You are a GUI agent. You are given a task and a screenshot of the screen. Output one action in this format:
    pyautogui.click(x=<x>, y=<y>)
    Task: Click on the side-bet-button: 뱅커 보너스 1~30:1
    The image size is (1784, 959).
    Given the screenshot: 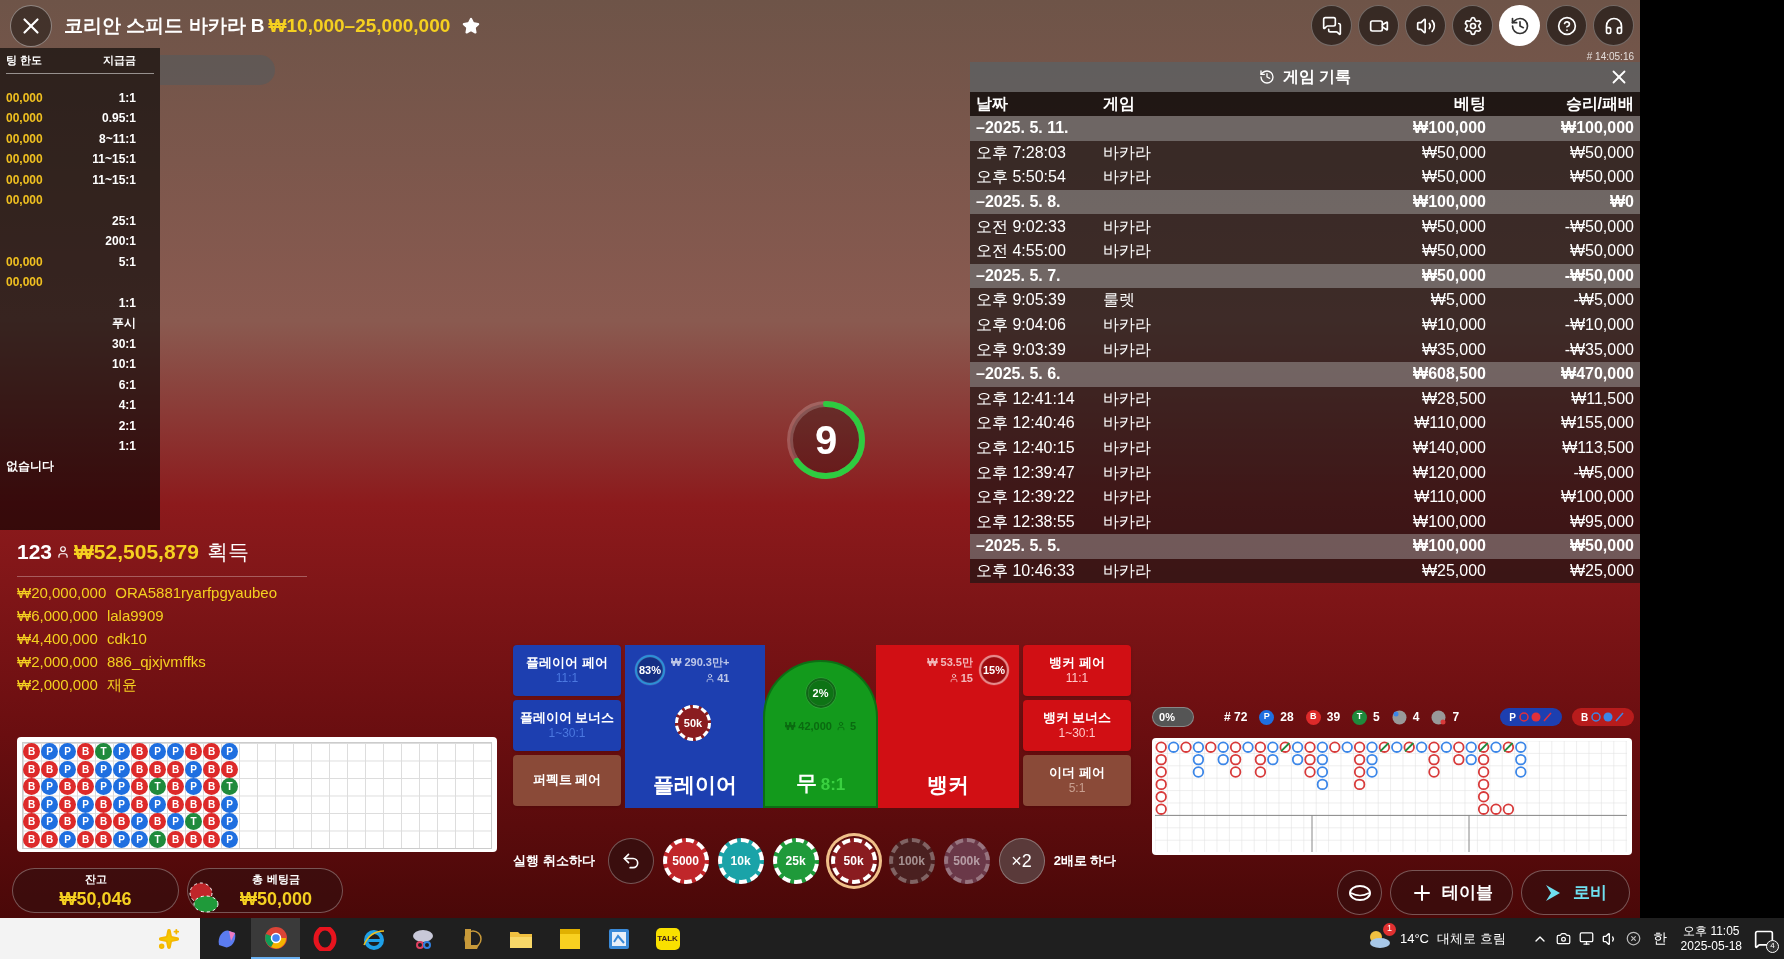 What is the action you would take?
    pyautogui.click(x=1077, y=725)
    